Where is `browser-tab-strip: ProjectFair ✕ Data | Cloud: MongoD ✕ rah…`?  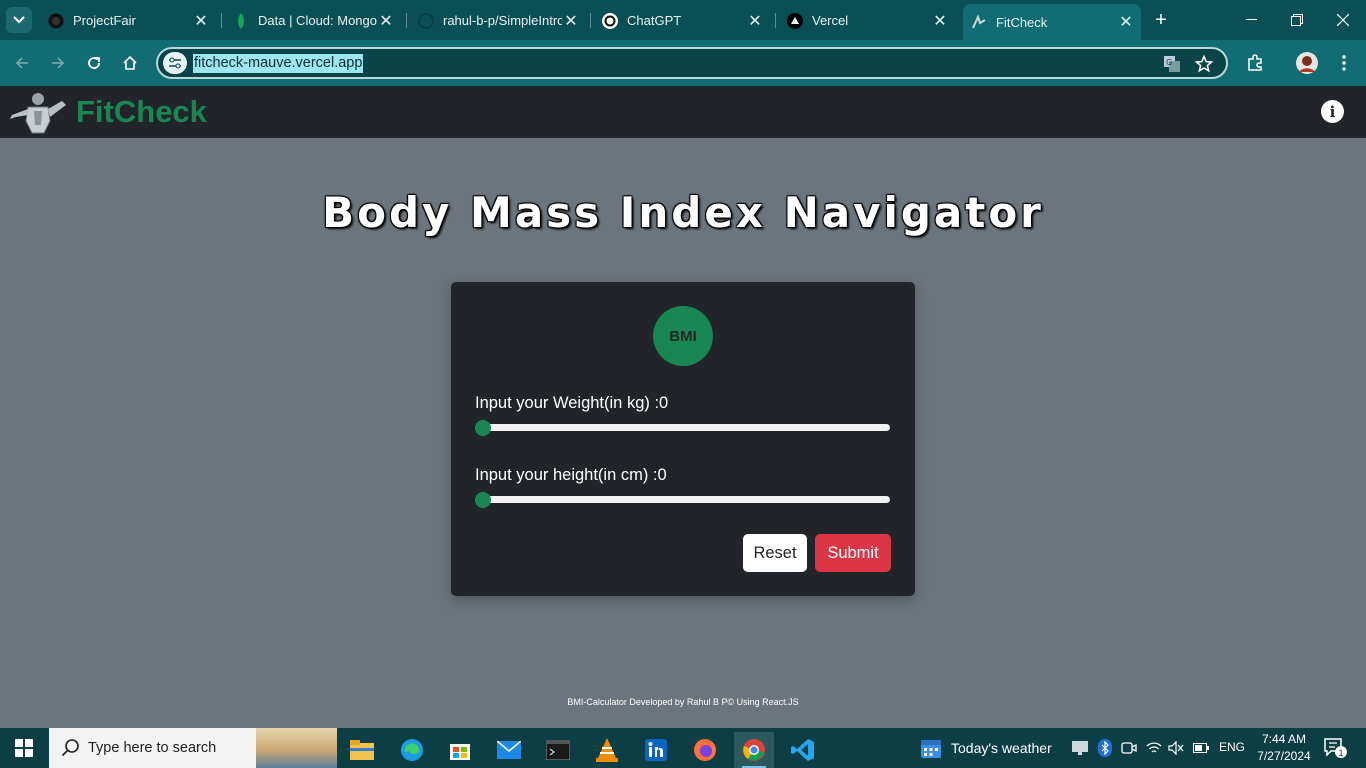
browser-tab-strip: ProjectFair ✕ Data | Cloud: MongoD ✕ rah… is located at coordinates (683, 20).